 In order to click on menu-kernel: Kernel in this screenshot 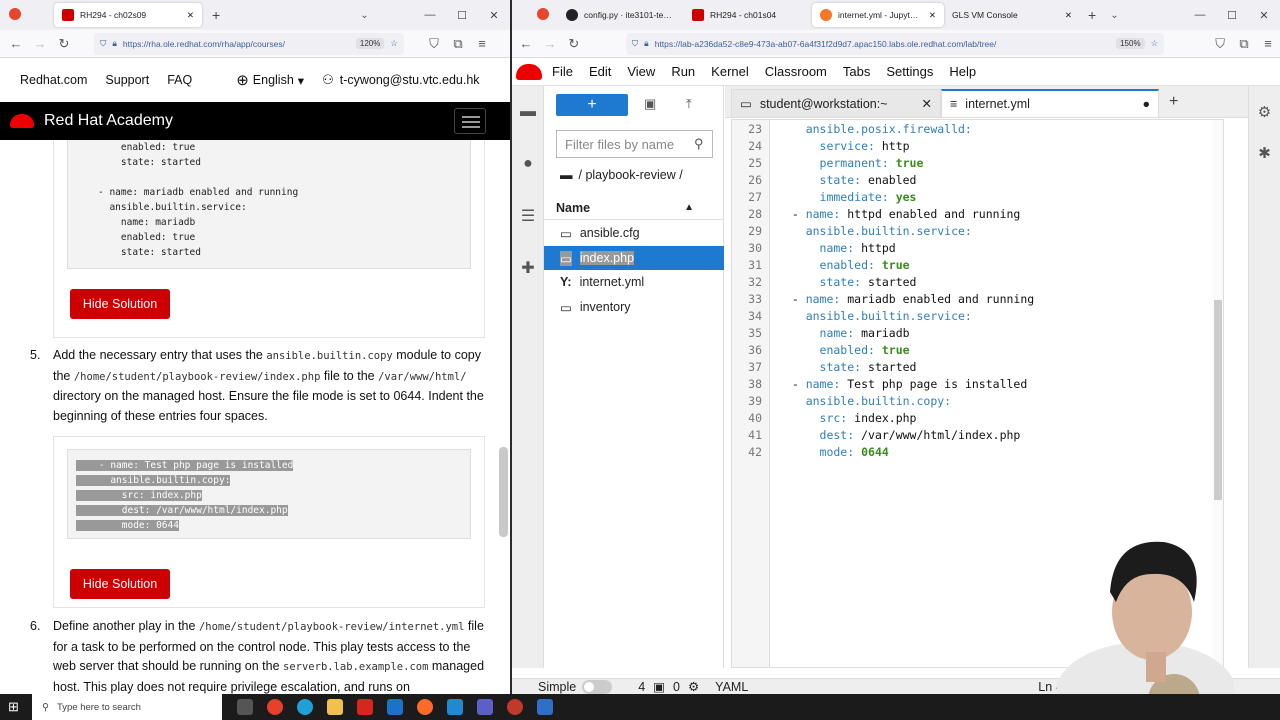, I will do `click(730, 71)`.